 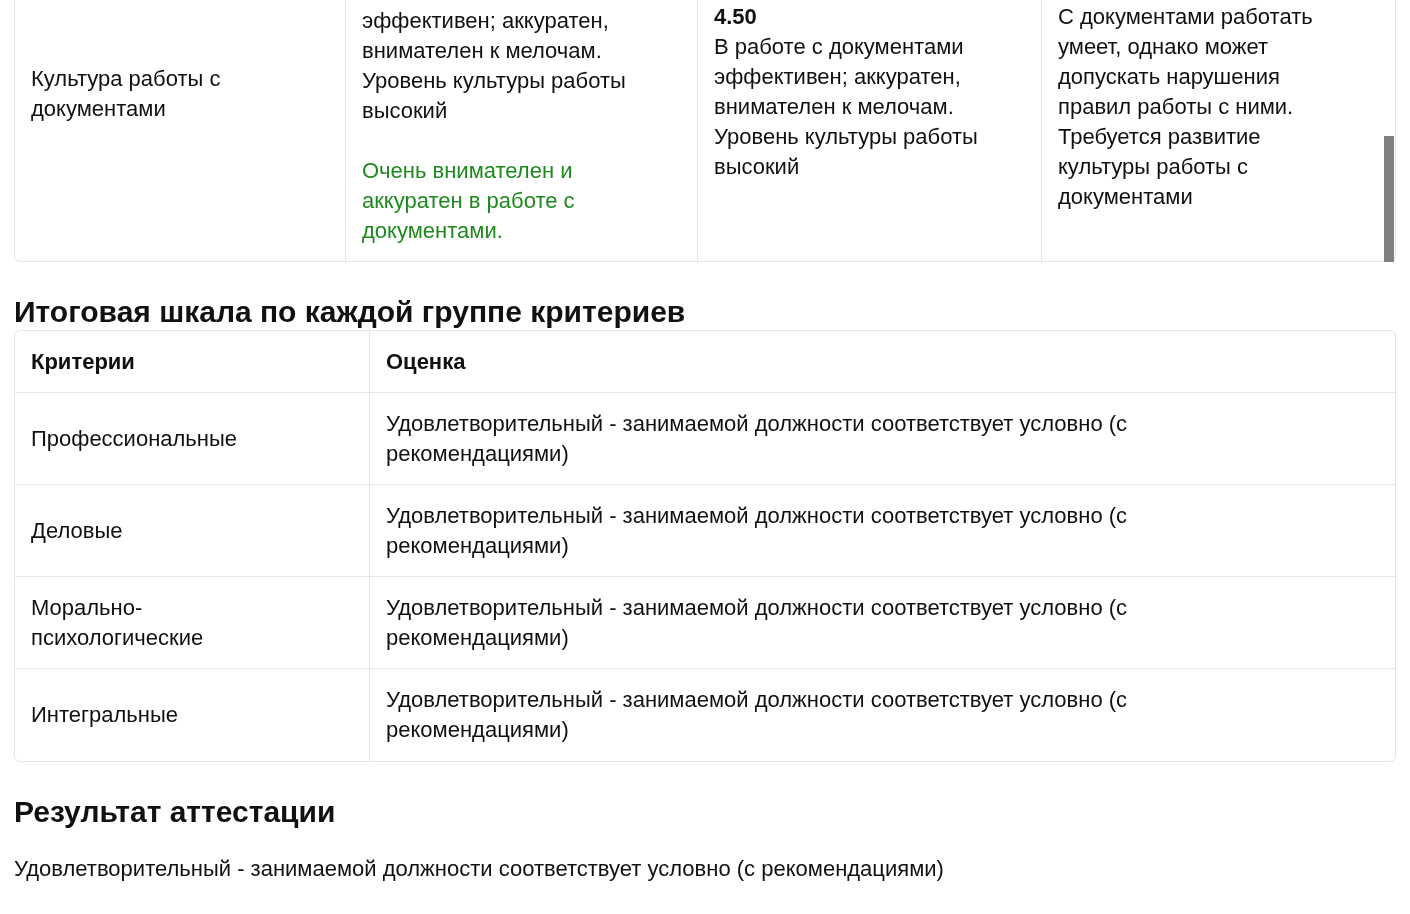 What do you see at coordinates (469, 201) in the screenshot?
I see `comment-text: Очень внимателен и аккуратен в работе с документами.` at bounding box center [469, 201].